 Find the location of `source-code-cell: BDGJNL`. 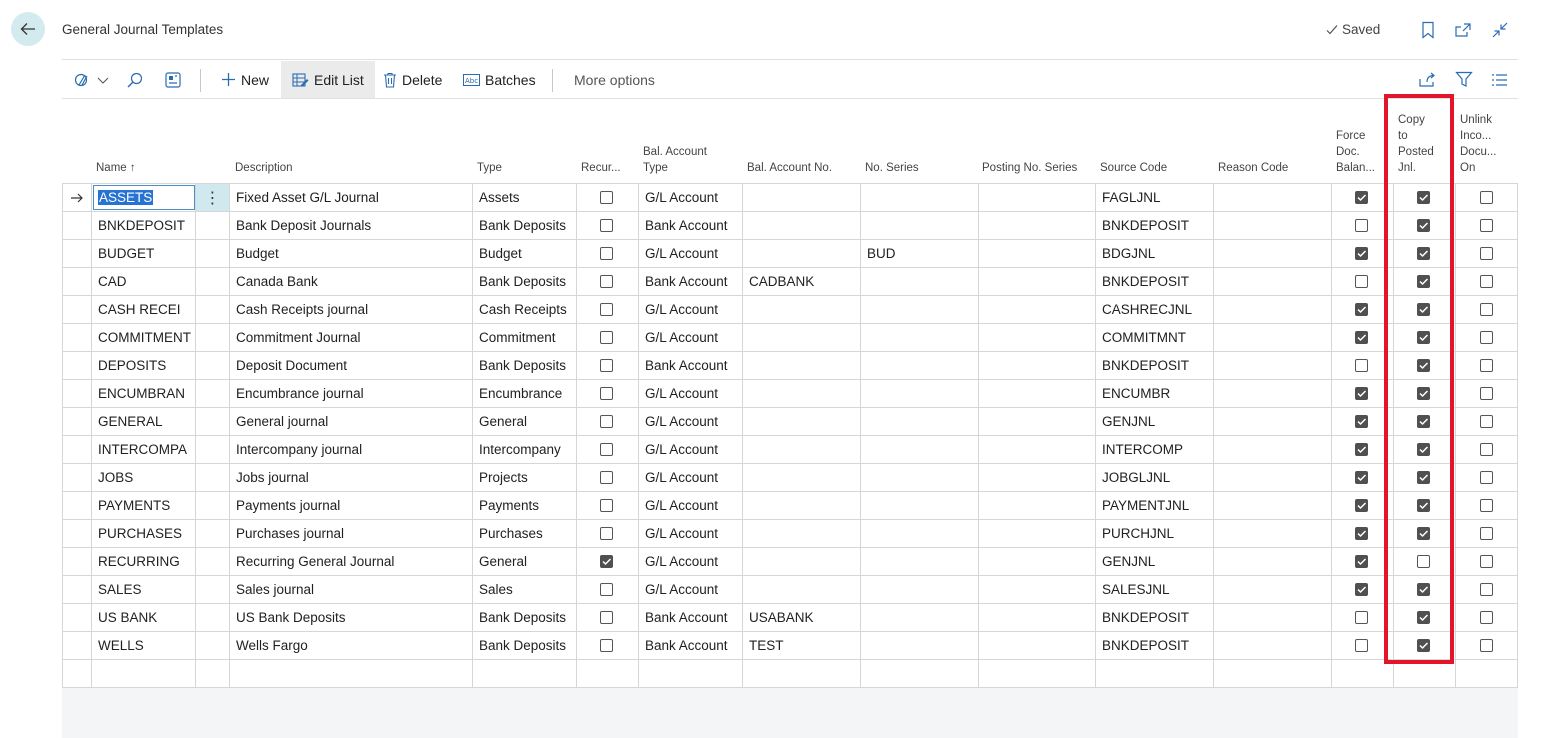

source-code-cell: BDGJNL is located at coordinates (1154, 253).